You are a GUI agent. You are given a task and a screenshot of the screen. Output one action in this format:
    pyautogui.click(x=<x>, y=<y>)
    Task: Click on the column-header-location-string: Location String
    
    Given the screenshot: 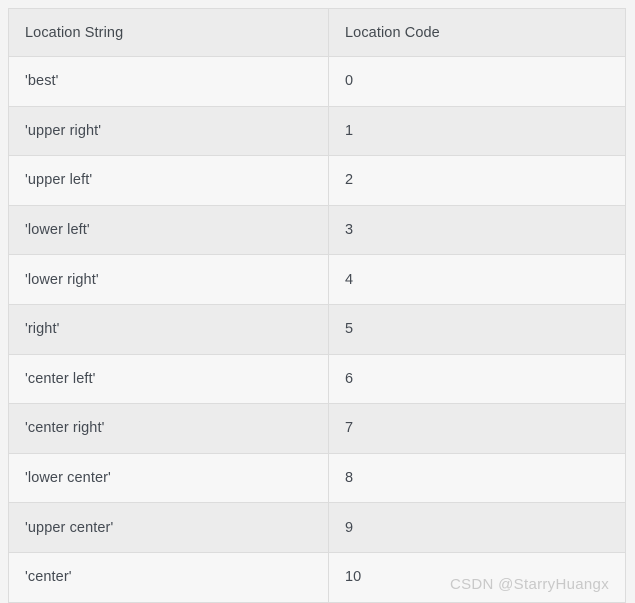 What is the action you would take?
    pyautogui.click(x=168, y=32)
    